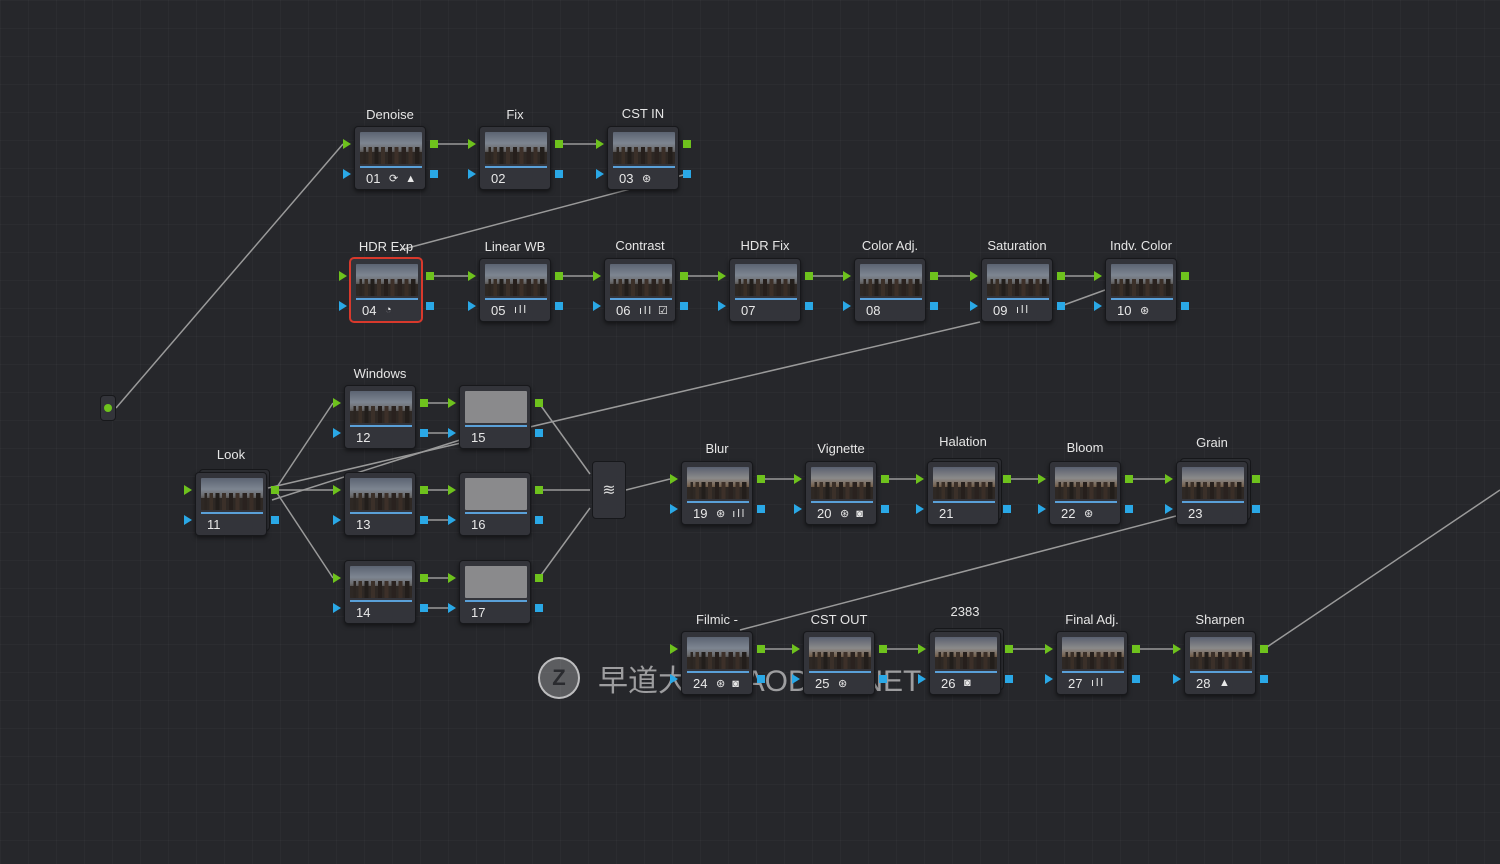 This screenshot has width=1500, height=864. I want to click on node-27: 27 ıll, so click(1092, 663).